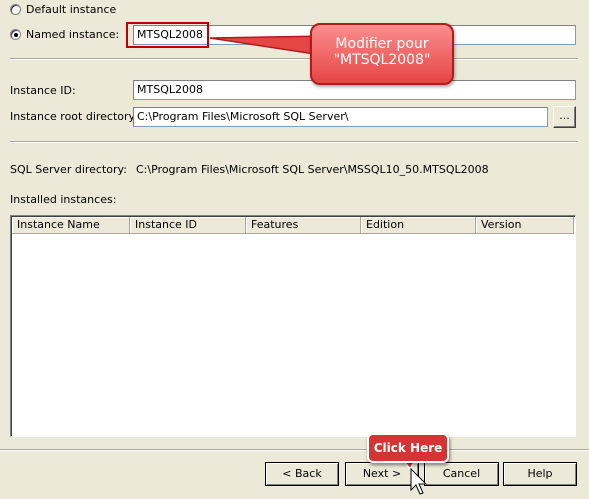 This screenshot has height=499, width=589. What do you see at coordinates (408, 448) in the screenshot?
I see `click-here-tooltip: Click Here` at bounding box center [408, 448].